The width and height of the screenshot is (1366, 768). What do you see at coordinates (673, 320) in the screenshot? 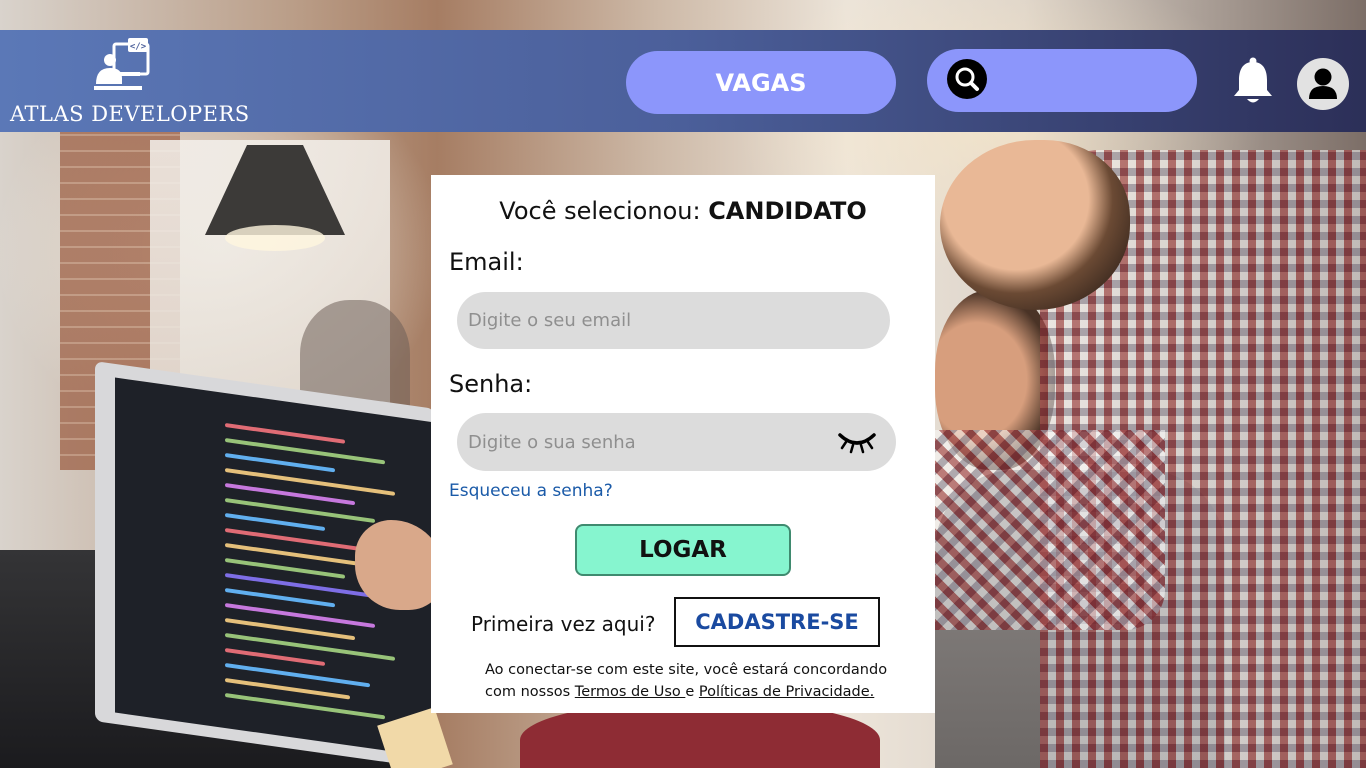
I see `email-field` at bounding box center [673, 320].